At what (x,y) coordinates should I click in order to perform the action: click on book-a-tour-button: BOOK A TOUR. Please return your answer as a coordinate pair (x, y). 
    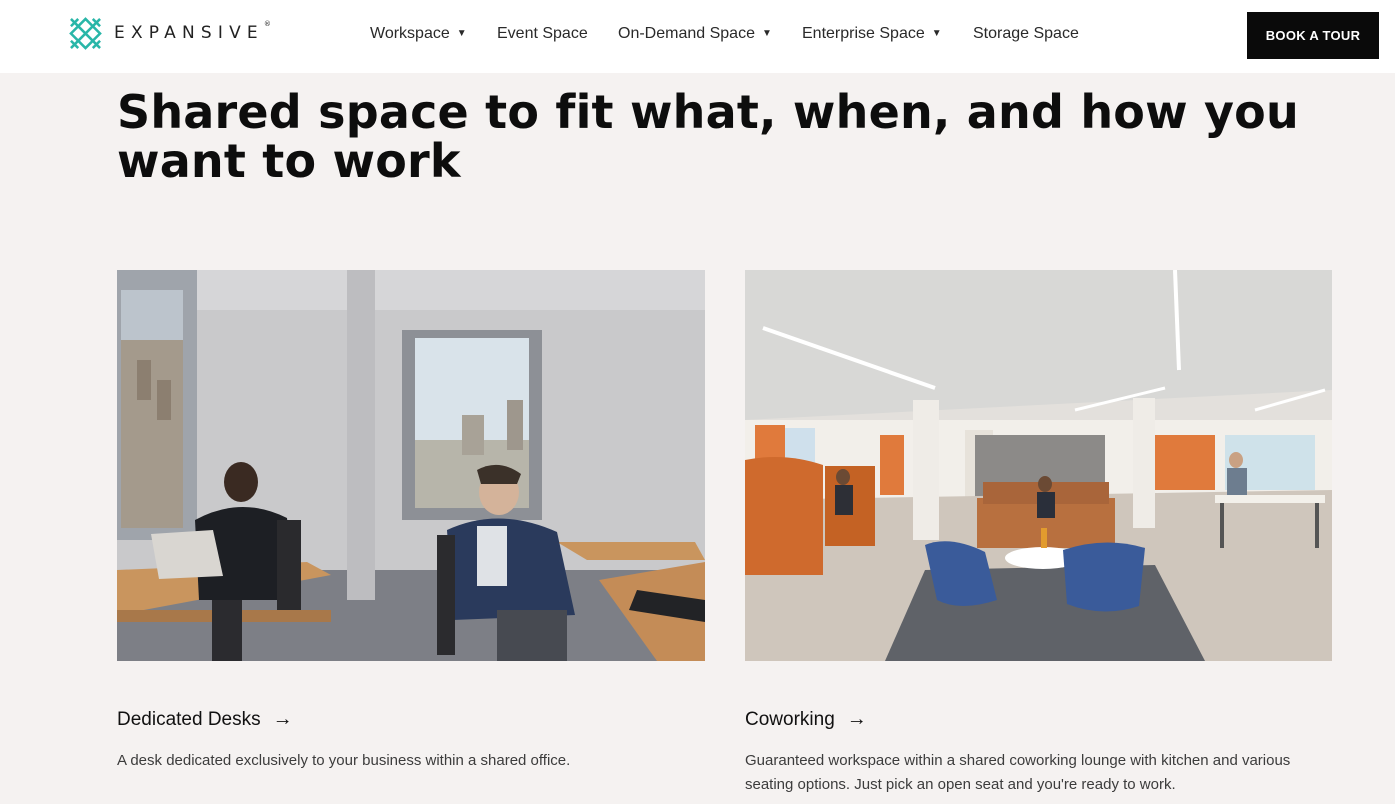
    Looking at the image, I should click on (1313, 35).